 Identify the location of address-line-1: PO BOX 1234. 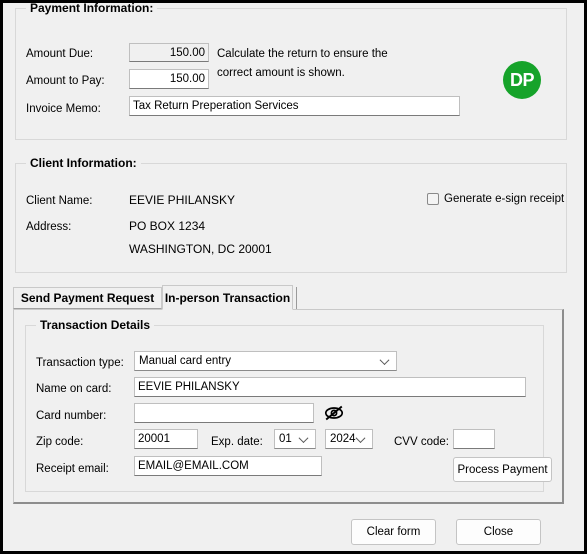
(167, 226).